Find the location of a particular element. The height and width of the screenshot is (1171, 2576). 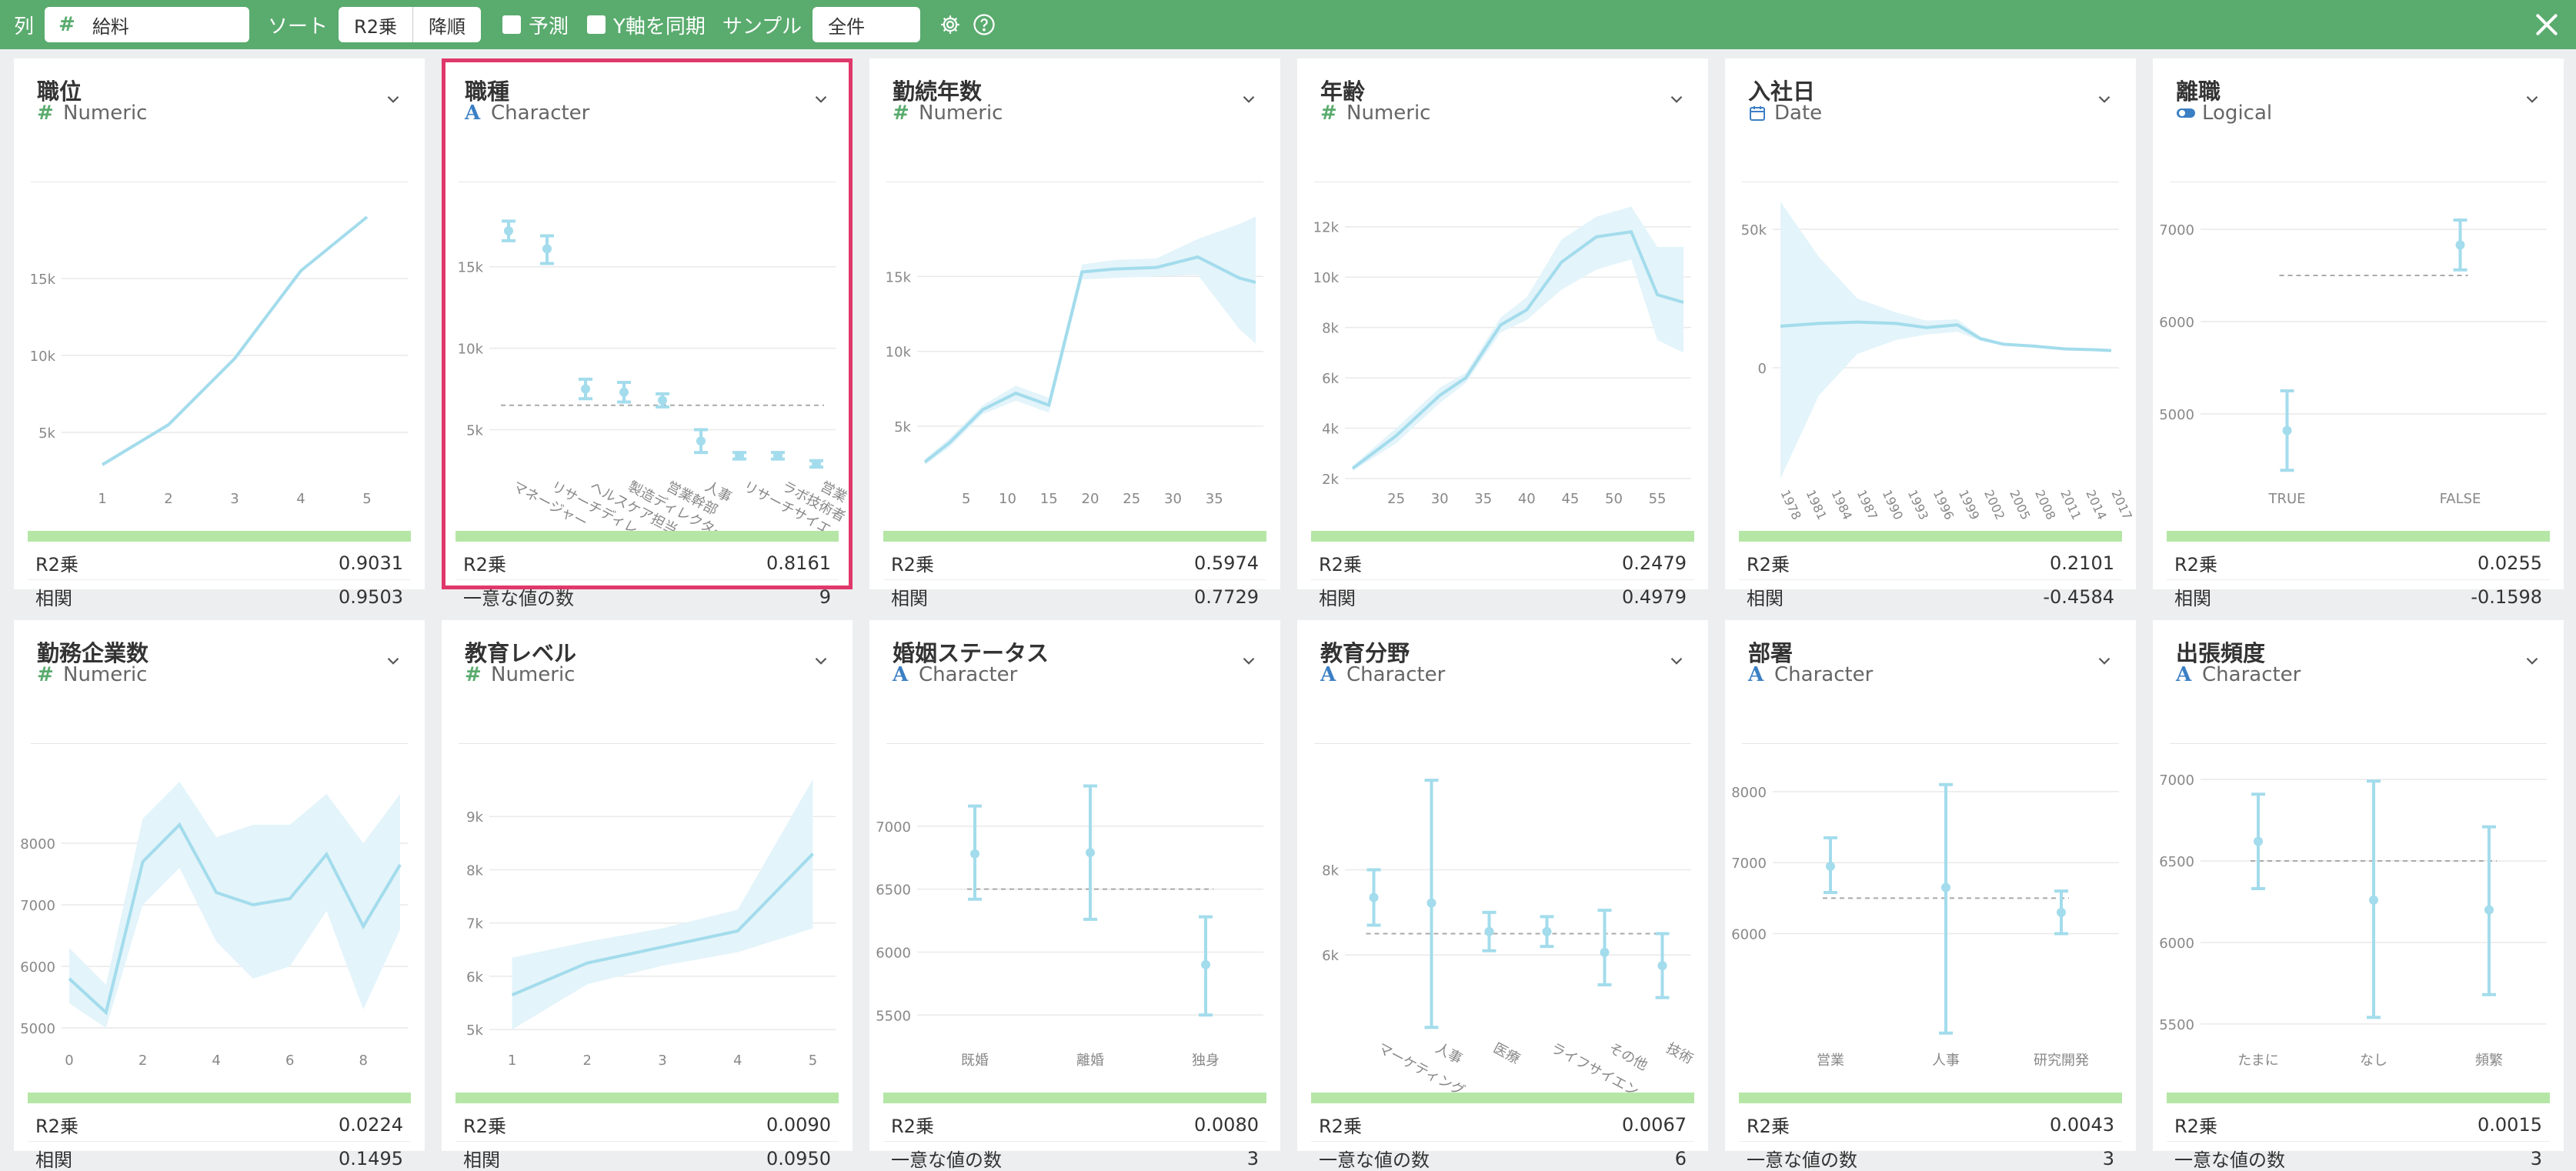

sort-order-button: 降順 is located at coordinates (446, 24).